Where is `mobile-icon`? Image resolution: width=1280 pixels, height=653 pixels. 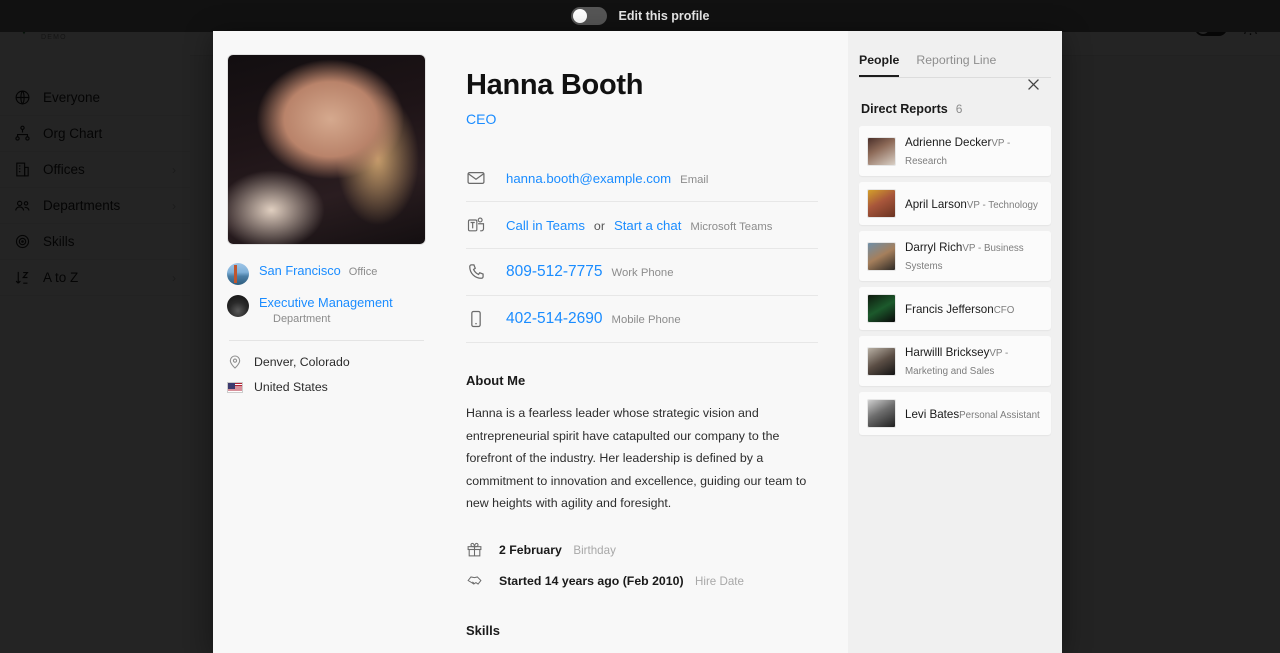 mobile-icon is located at coordinates (476, 319).